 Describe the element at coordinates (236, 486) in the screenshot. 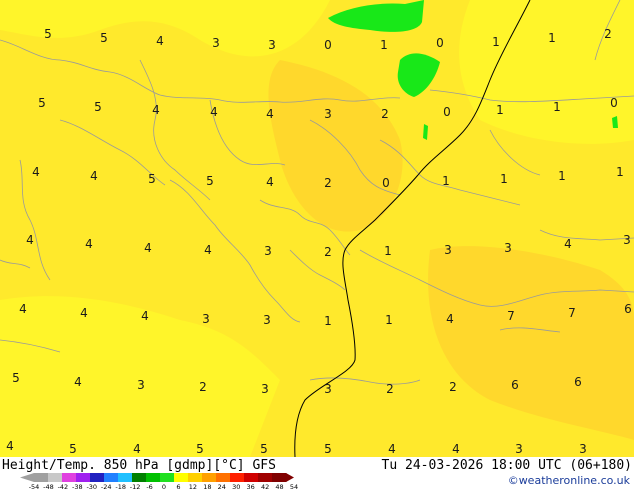

I see `colorbar-tick-label: 30` at that location.